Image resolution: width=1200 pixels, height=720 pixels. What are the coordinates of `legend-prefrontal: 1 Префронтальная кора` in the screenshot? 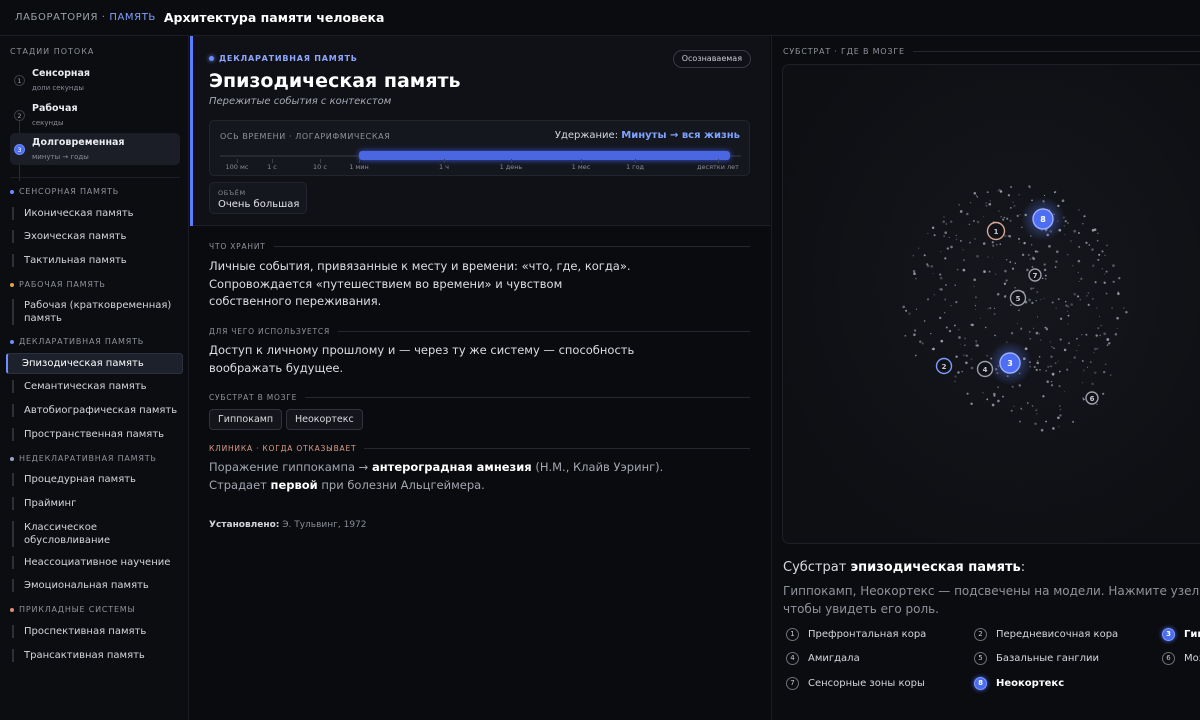 It's located at (856, 634).